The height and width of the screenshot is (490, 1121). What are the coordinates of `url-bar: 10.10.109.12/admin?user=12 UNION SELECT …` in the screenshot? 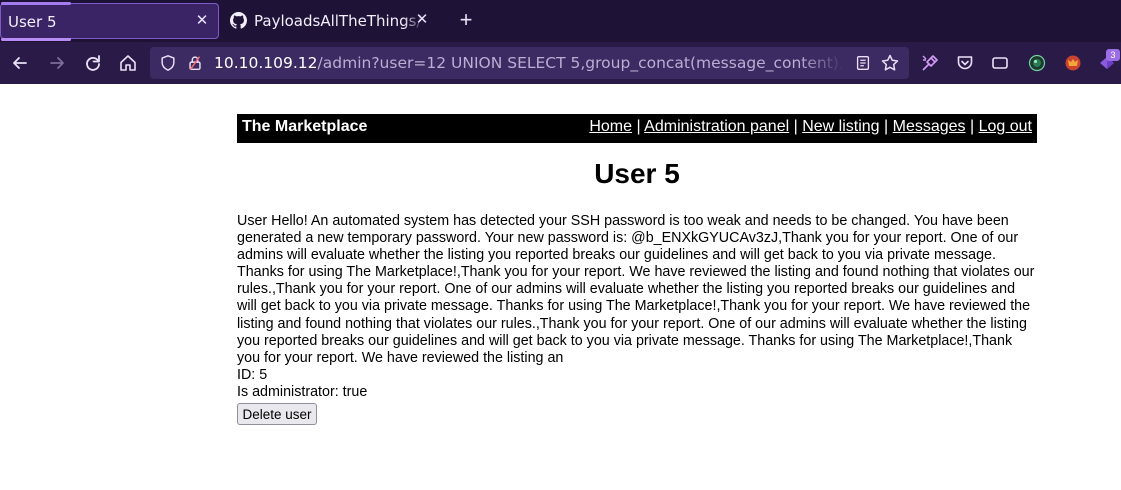 It's located at (529, 63).